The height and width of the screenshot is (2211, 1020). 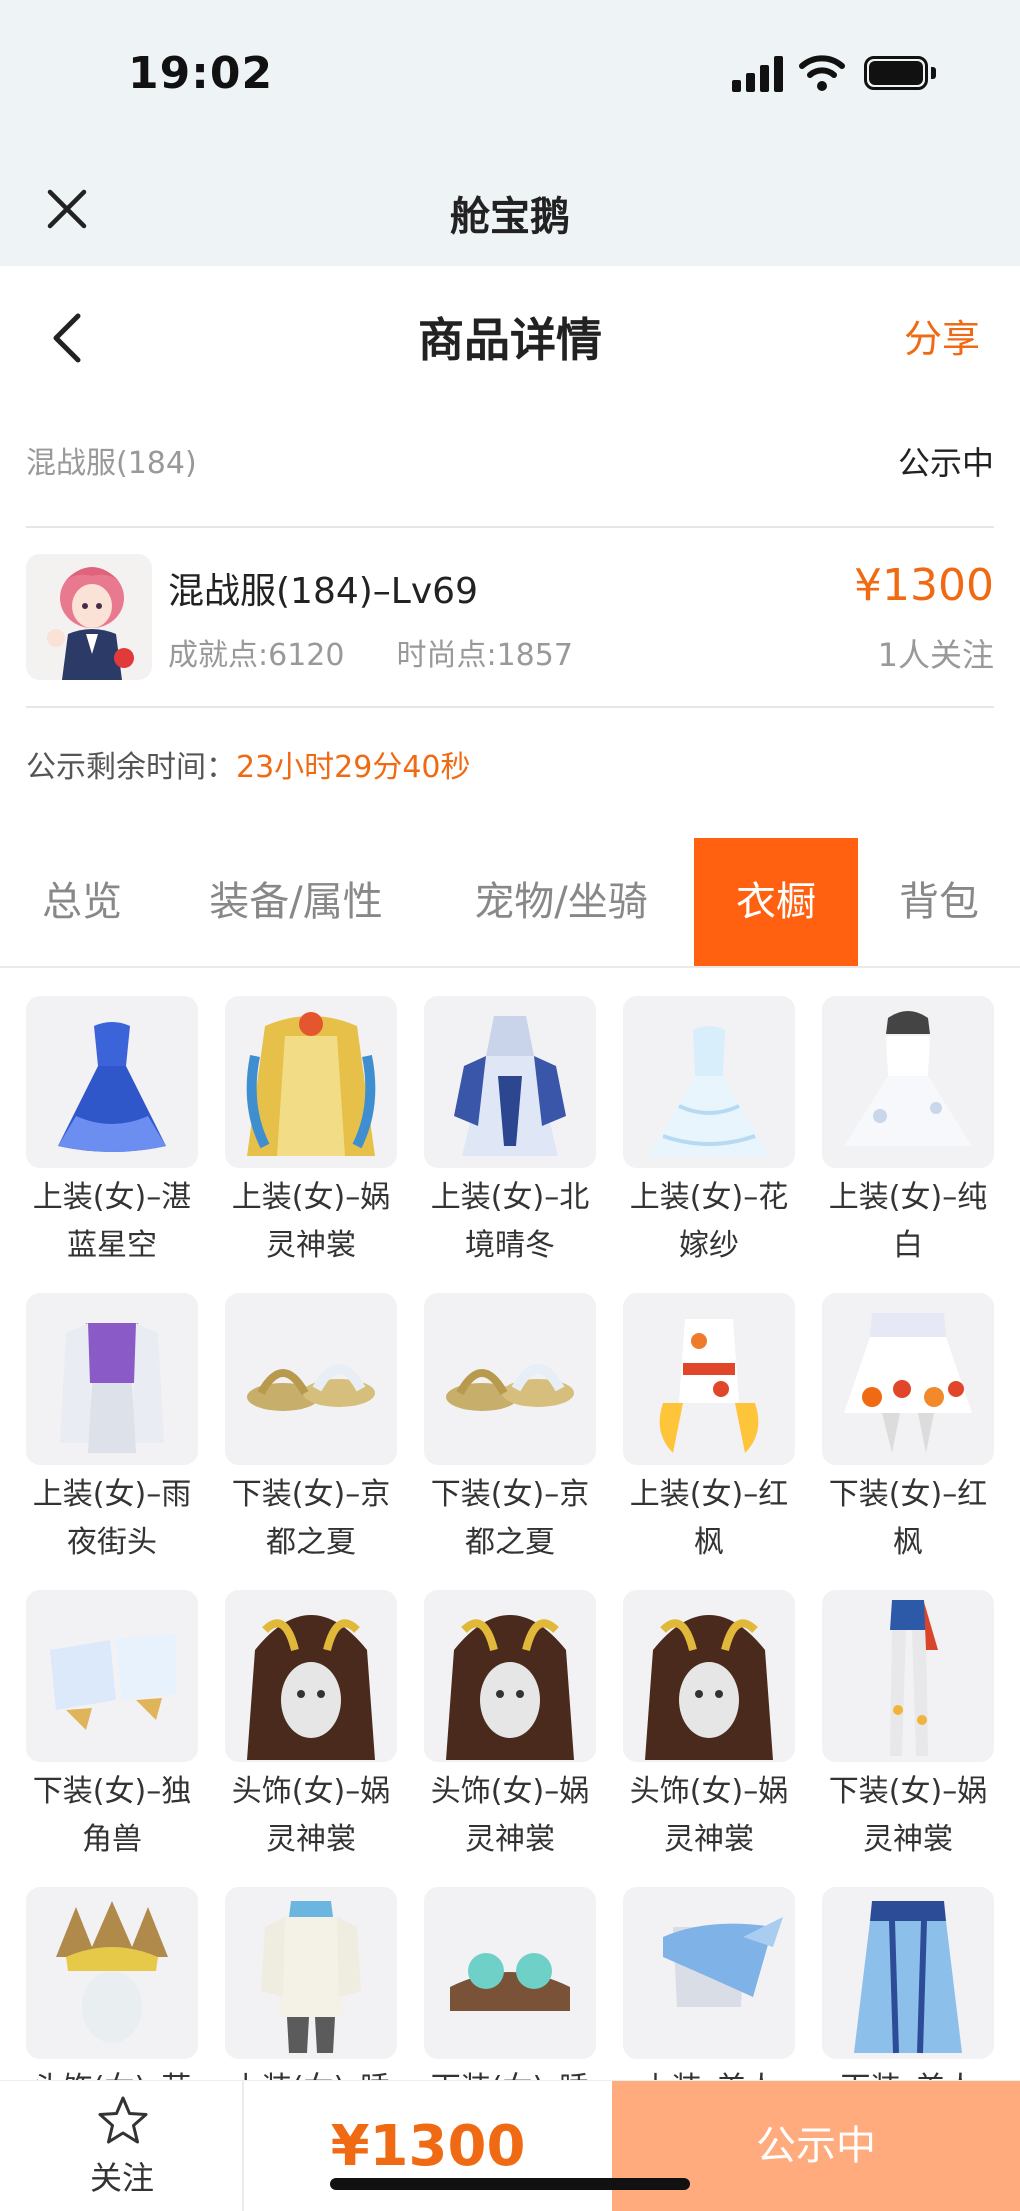 I want to click on countdown-label: 公示剩余时间：, so click(x=131, y=767).